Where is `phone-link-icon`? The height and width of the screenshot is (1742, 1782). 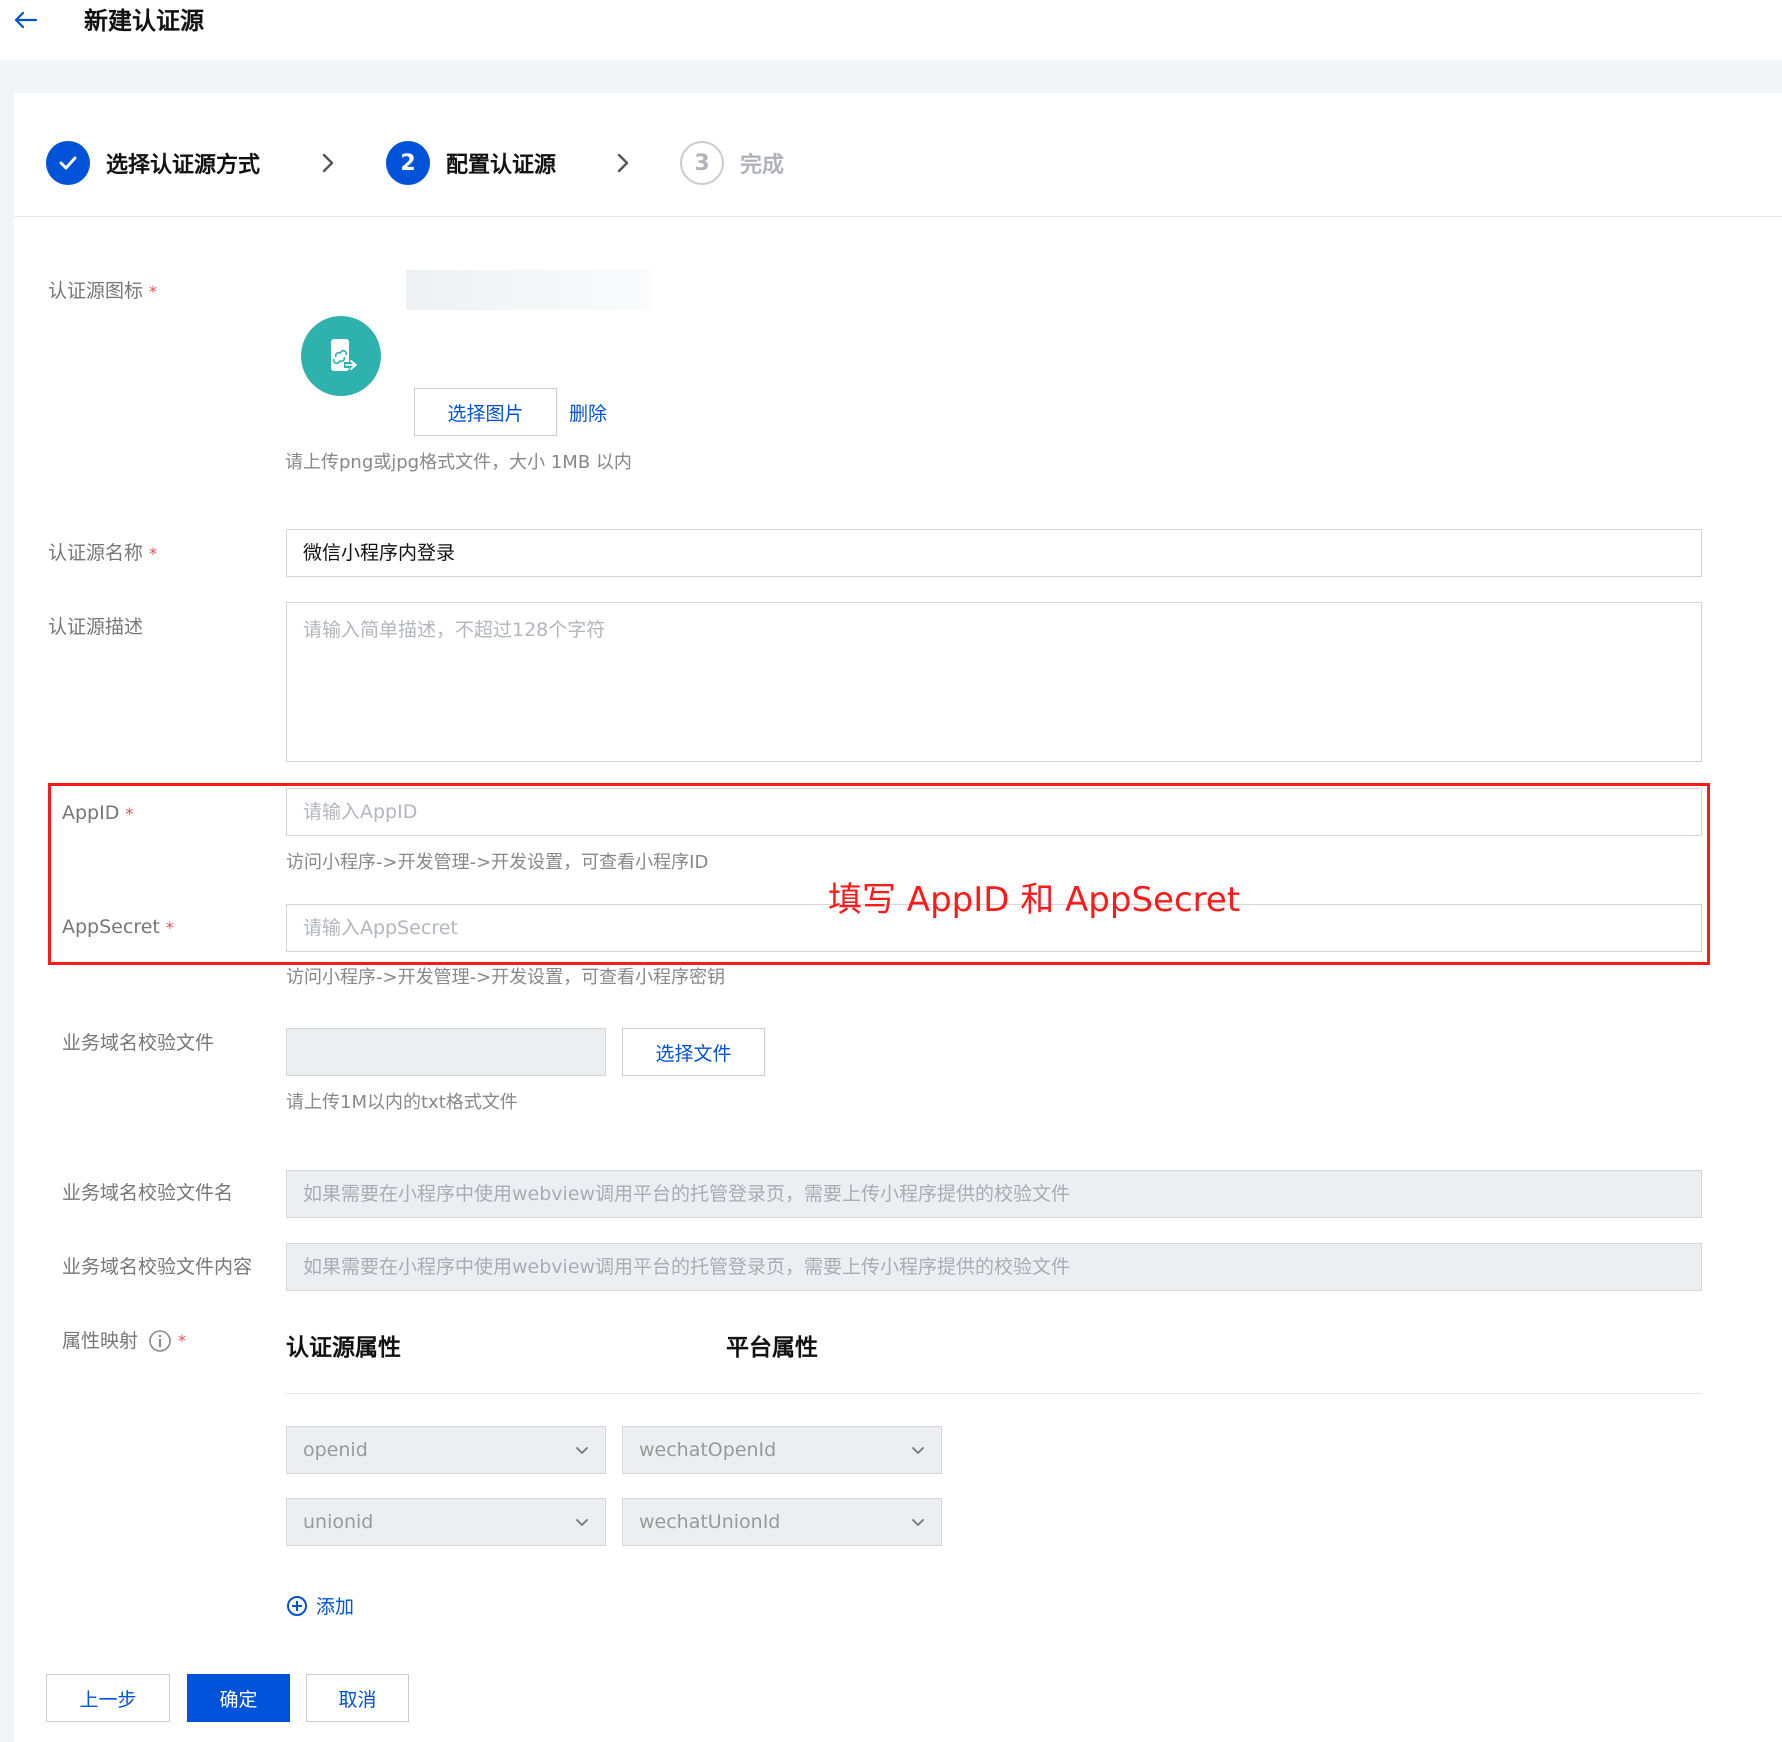 phone-link-icon is located at coordinates (341, 356).